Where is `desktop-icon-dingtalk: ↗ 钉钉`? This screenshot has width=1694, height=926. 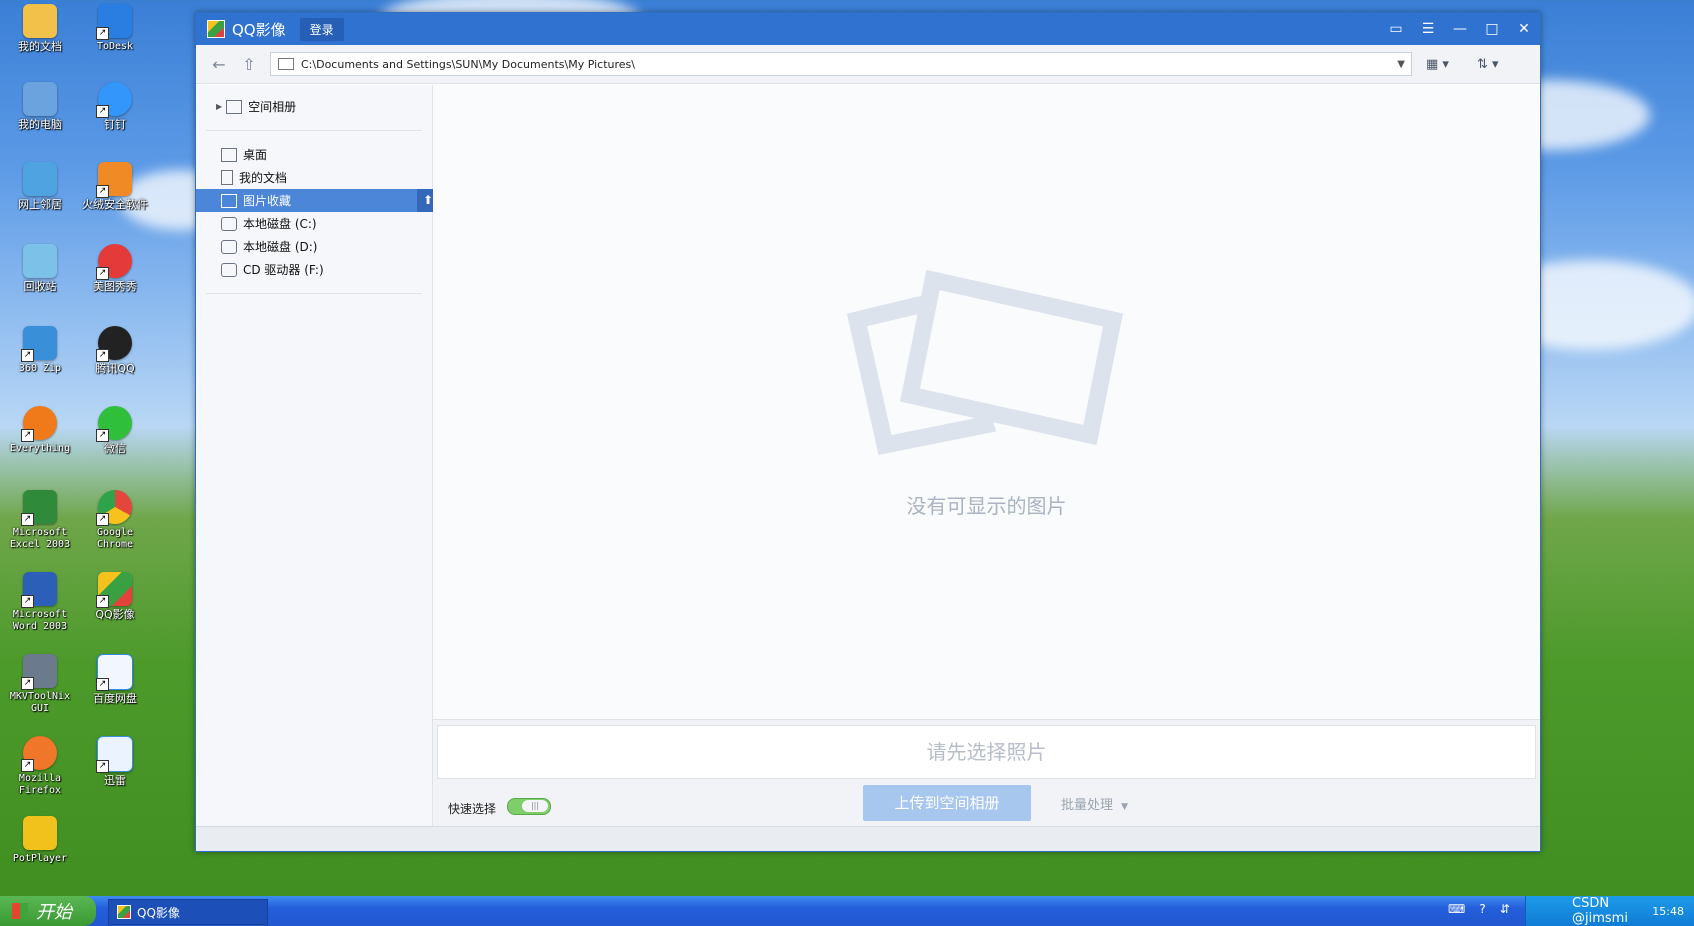
desktop-icon-dingtalk: ↗ 钉钉 is located at coordinates (115, 106).